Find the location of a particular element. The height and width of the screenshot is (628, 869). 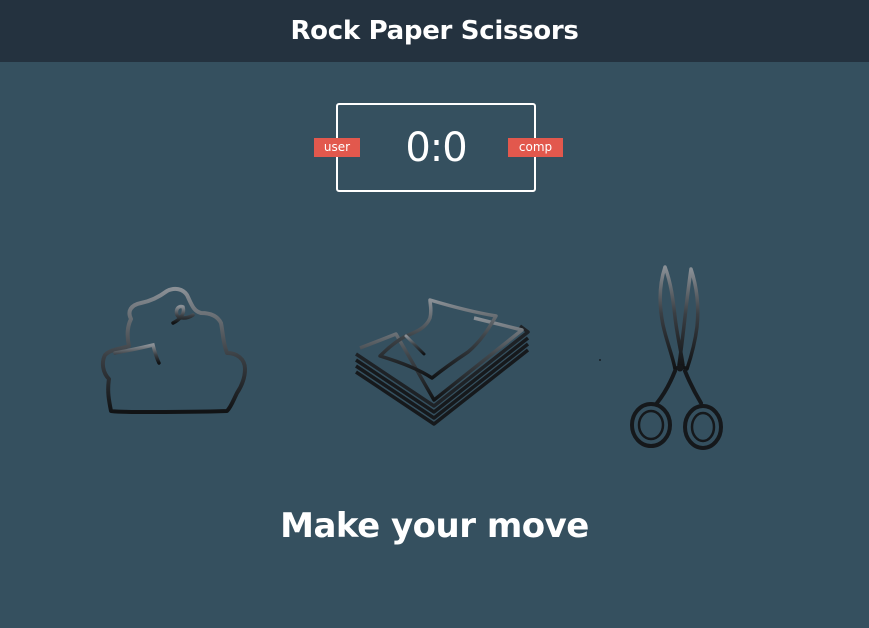

app-header: Rock Paper Scissors is located at coordinates (434, 31).